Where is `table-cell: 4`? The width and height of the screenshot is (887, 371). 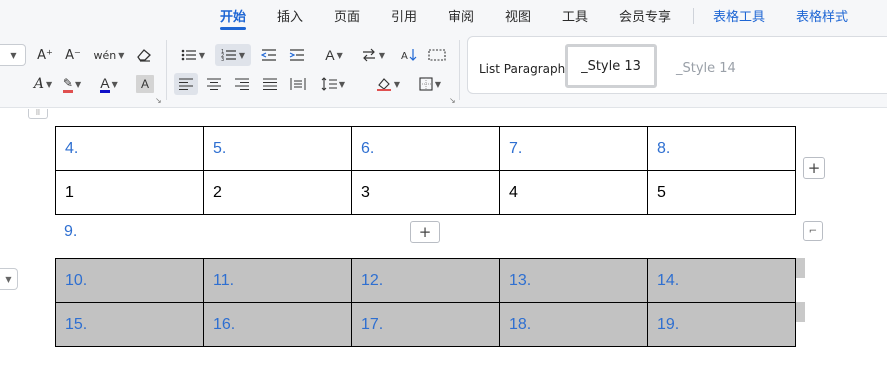 table-cell: 4 is located at coordinates (573, 192).